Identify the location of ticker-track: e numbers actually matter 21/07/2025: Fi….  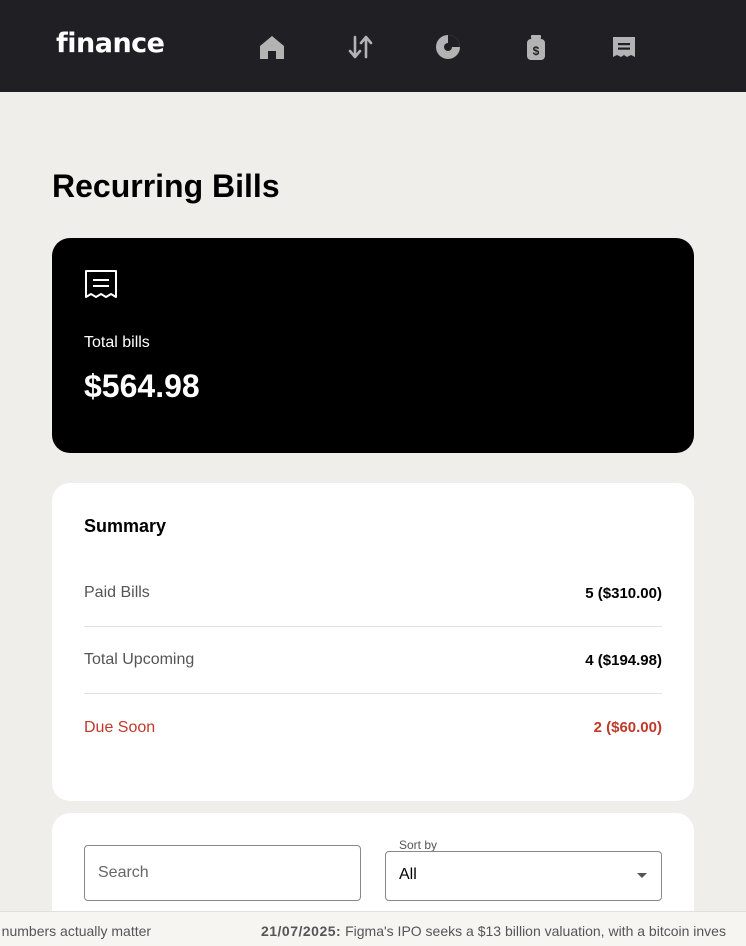
(363, 931).